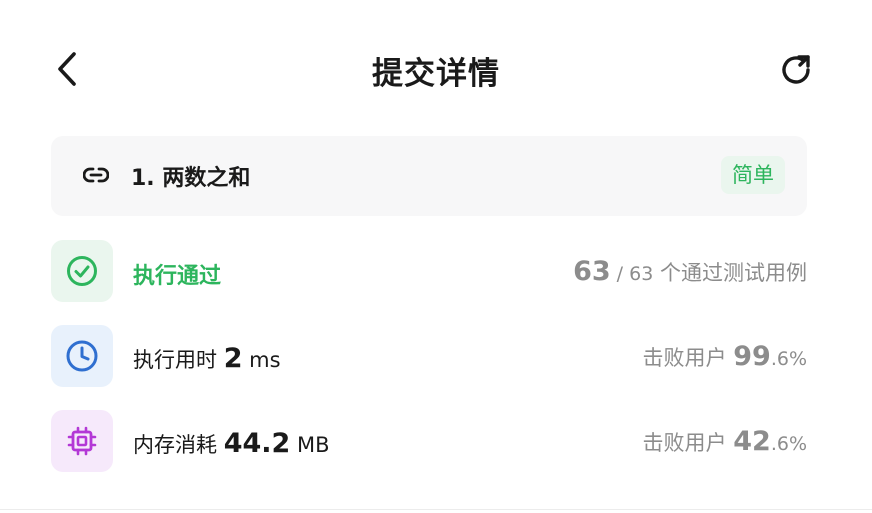 This screenshot has width=872, height=513. What do you see at coordinates (429, 357) in the screenshot?
I see `runtime-row: 执行用时 2 ms 击败用户 99.6%` at bounding box center [429, 357].